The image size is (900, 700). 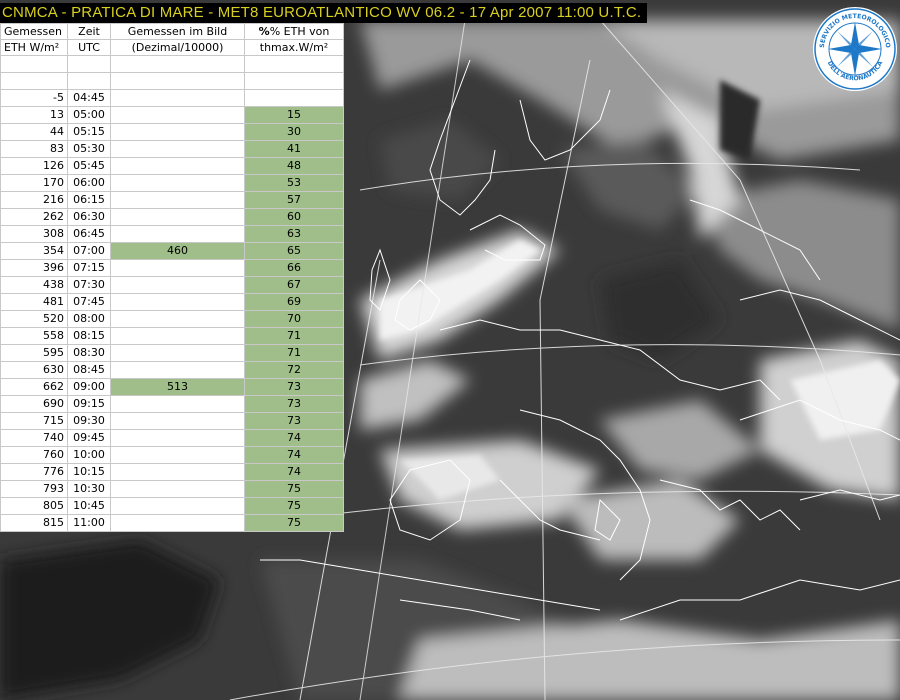 I want to click on cell-time: 06:00, so click(x=89, y=183).